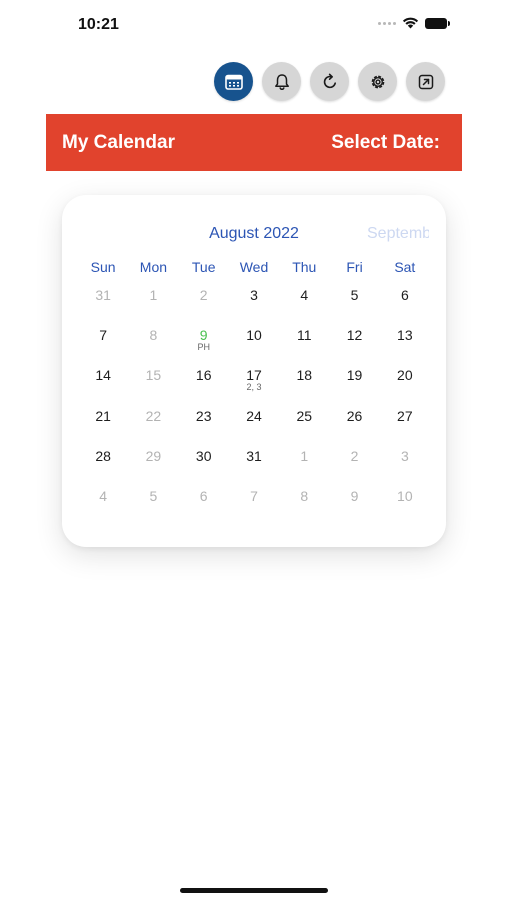 Image resolution: width=507 pixels, height=900 pixels. Describe the element at coordinates (254, 890) in the screenshot. I see `home-indicator` at that location.